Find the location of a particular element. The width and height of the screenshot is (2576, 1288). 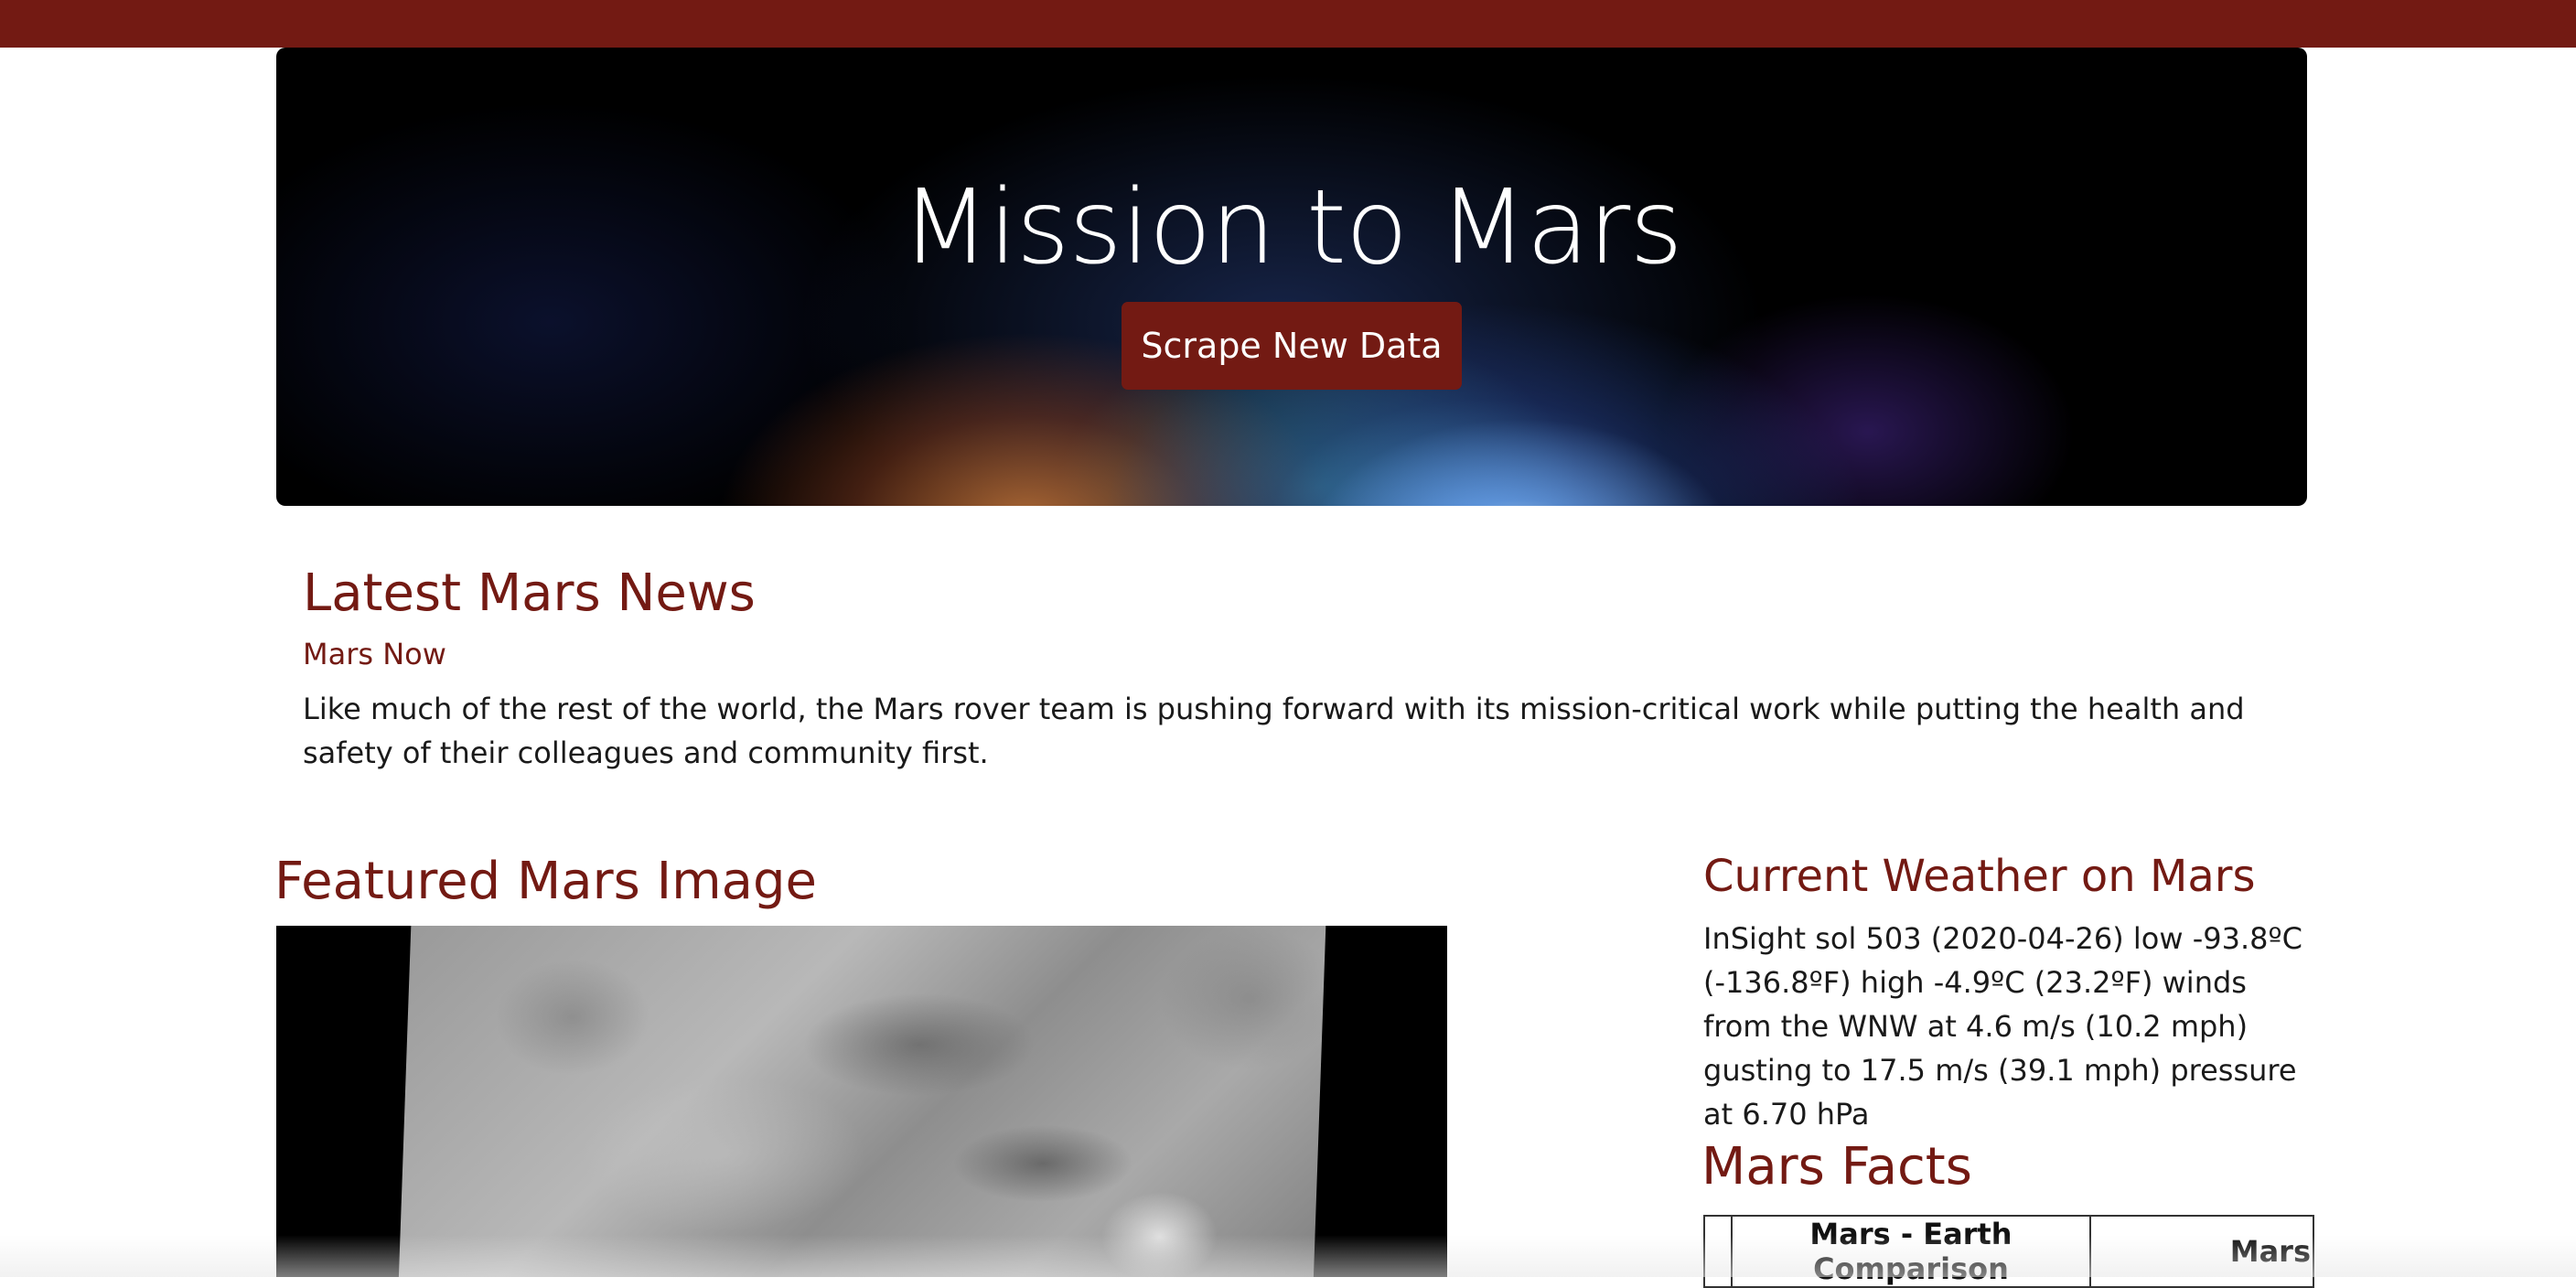

mars-terrain-image is located at coordinates (862, 1101).